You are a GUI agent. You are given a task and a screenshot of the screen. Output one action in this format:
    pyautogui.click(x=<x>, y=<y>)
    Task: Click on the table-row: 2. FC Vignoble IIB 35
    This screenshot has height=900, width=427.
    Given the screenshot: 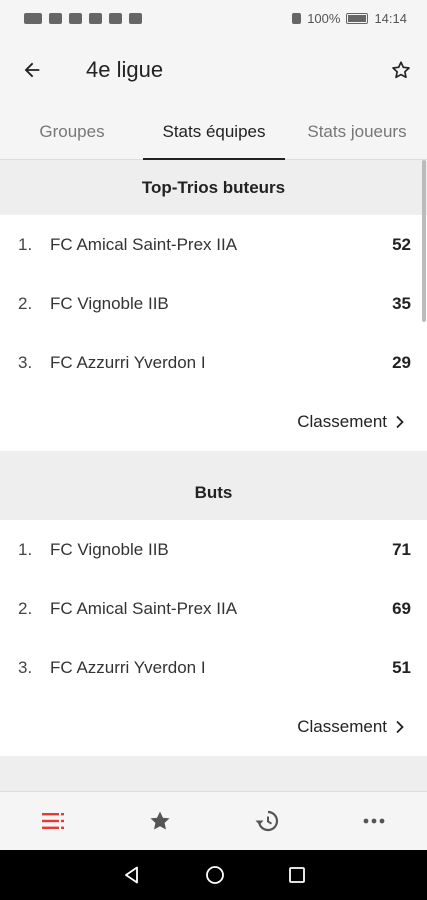 What is the action you would take?
    pyautogui.click(x=213, y=303)
    